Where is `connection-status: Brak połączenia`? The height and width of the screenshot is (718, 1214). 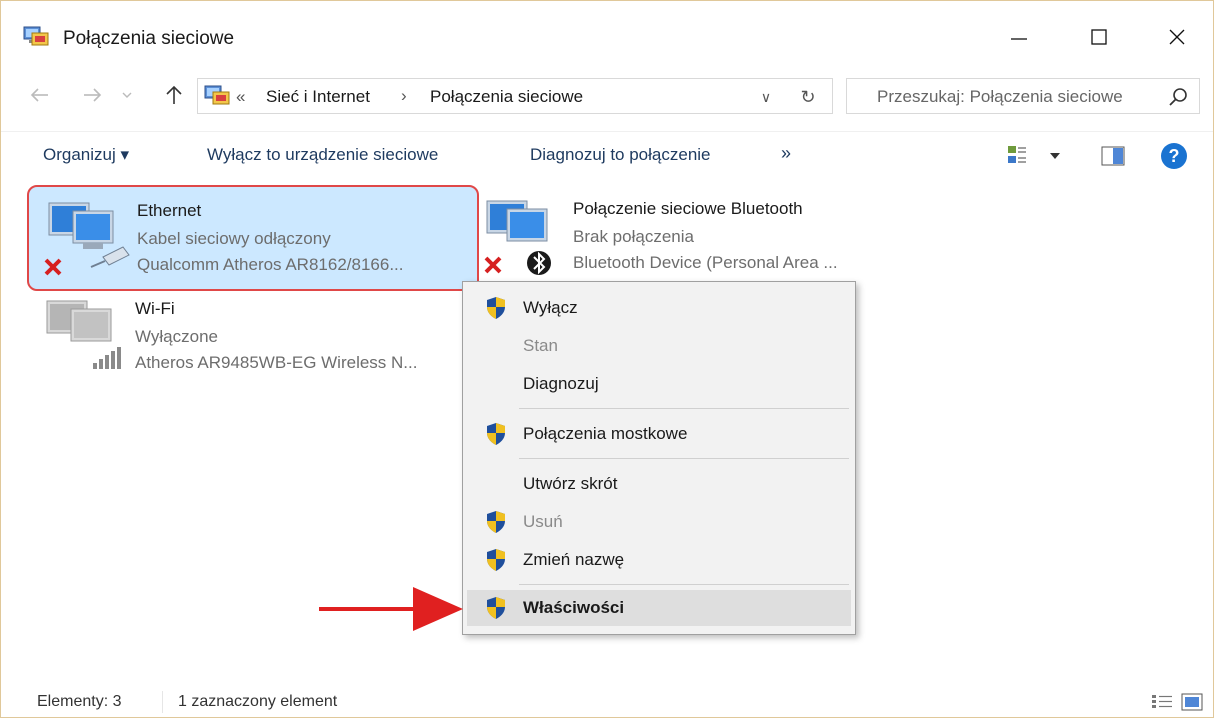
connection-status: Brak połączenia is located at coordinates (633, 236).